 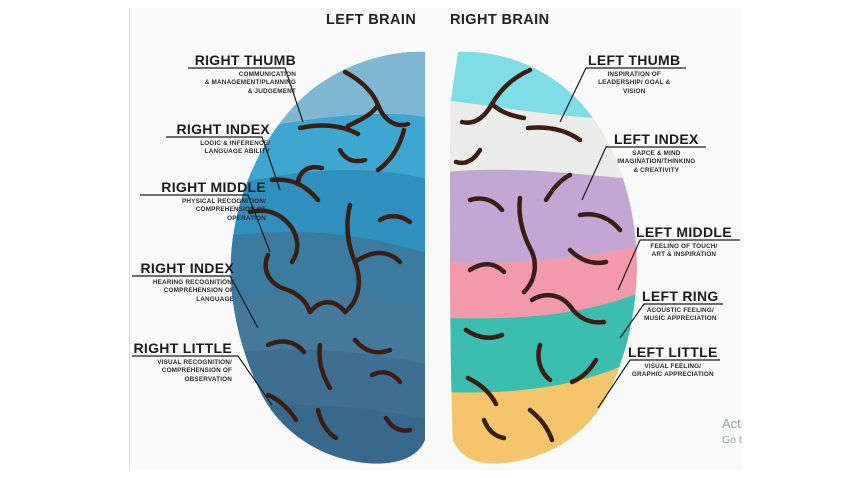 I want to click on label-desc: FEELING OF TOUCH/ ART & INSPIRATION, so click(x=684, y=251).